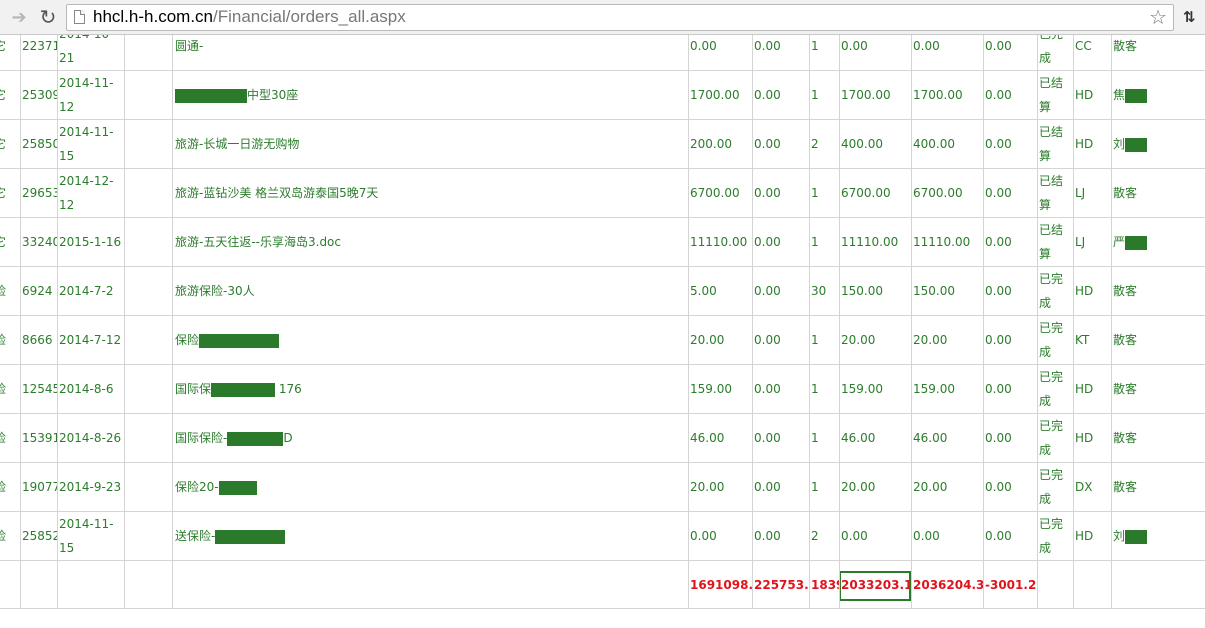 Image resolution: width=1205 pixels, height=628 pixels. What do you see at coordinates (39, 340) in the screenshot?
I see `order-id-cell: 8666` at bounding box center [39, 340].